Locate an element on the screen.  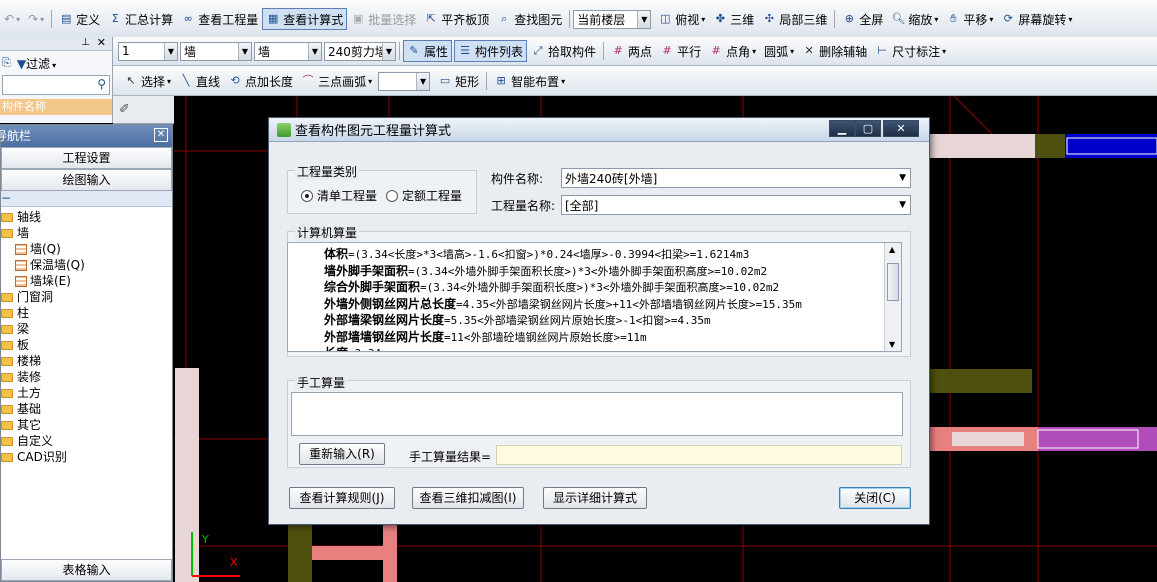
undo-button: ↶ ▾ is located at coordinates (12, 19).